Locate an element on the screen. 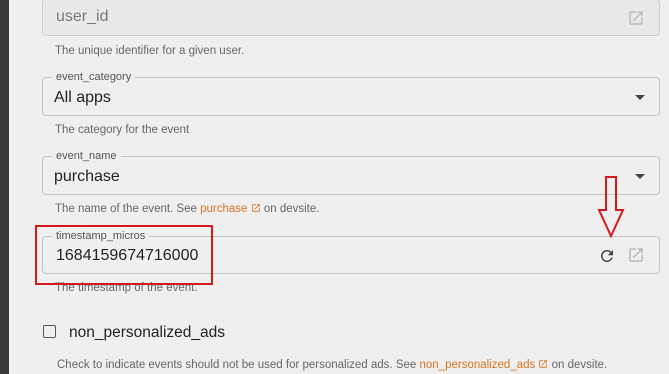  event-name-value: purchase is located at coordinates (87, 176).